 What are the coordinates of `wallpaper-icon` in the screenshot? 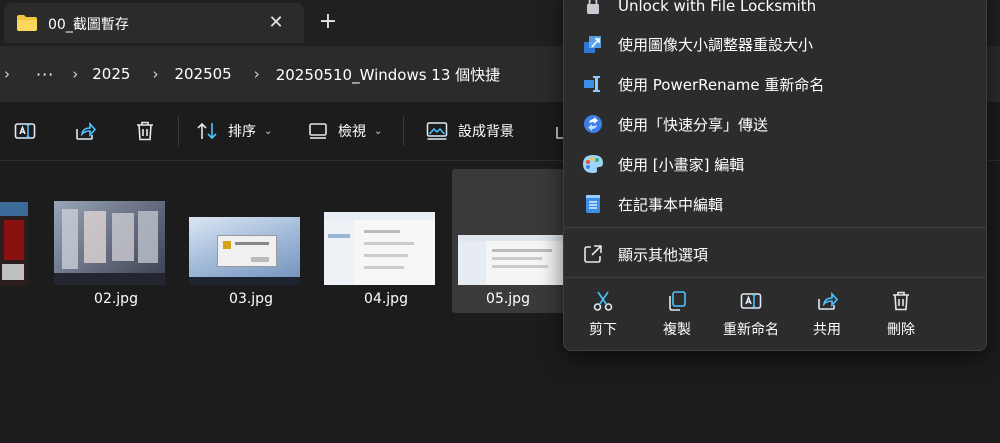 It's located at (437, 131).